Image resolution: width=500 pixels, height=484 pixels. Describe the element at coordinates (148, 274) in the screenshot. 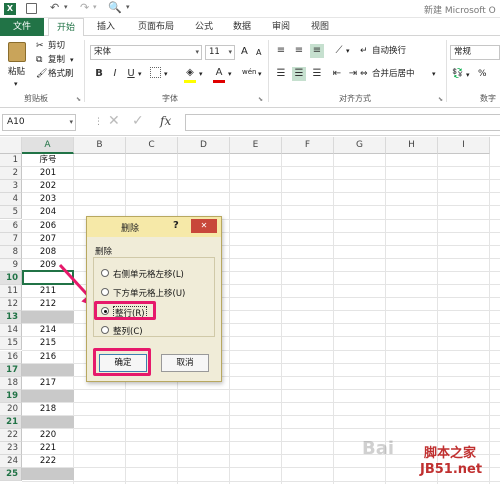

I see `option-shift-left: 右侧单元格左移(L)` at that location.